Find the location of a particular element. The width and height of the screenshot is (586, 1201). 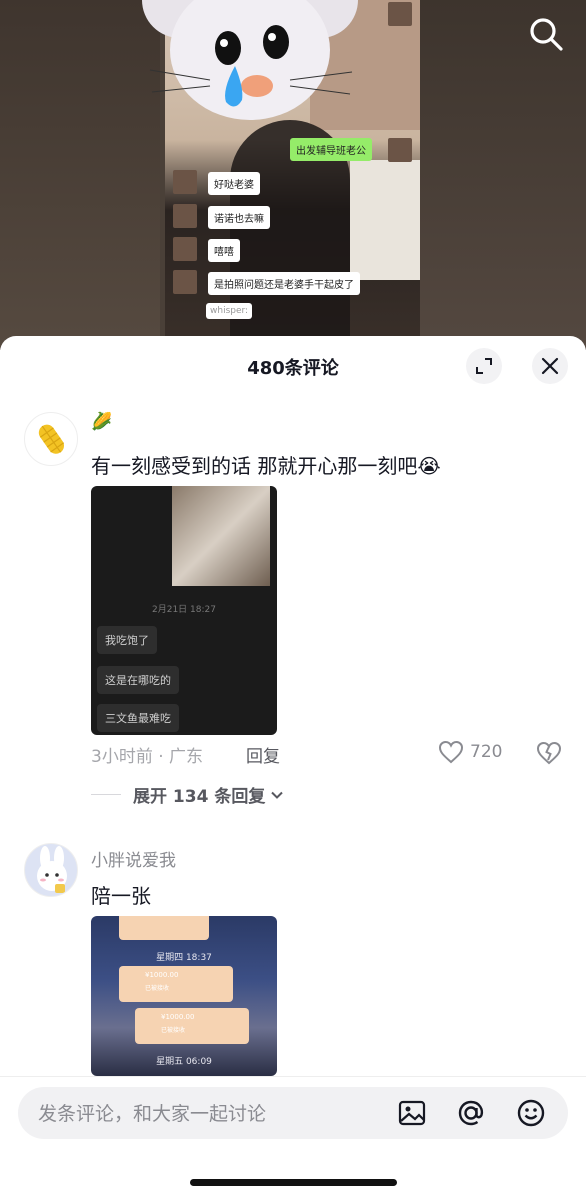

chat-bubble-left: 好哒老婆 is located at coordinates (234, 183).